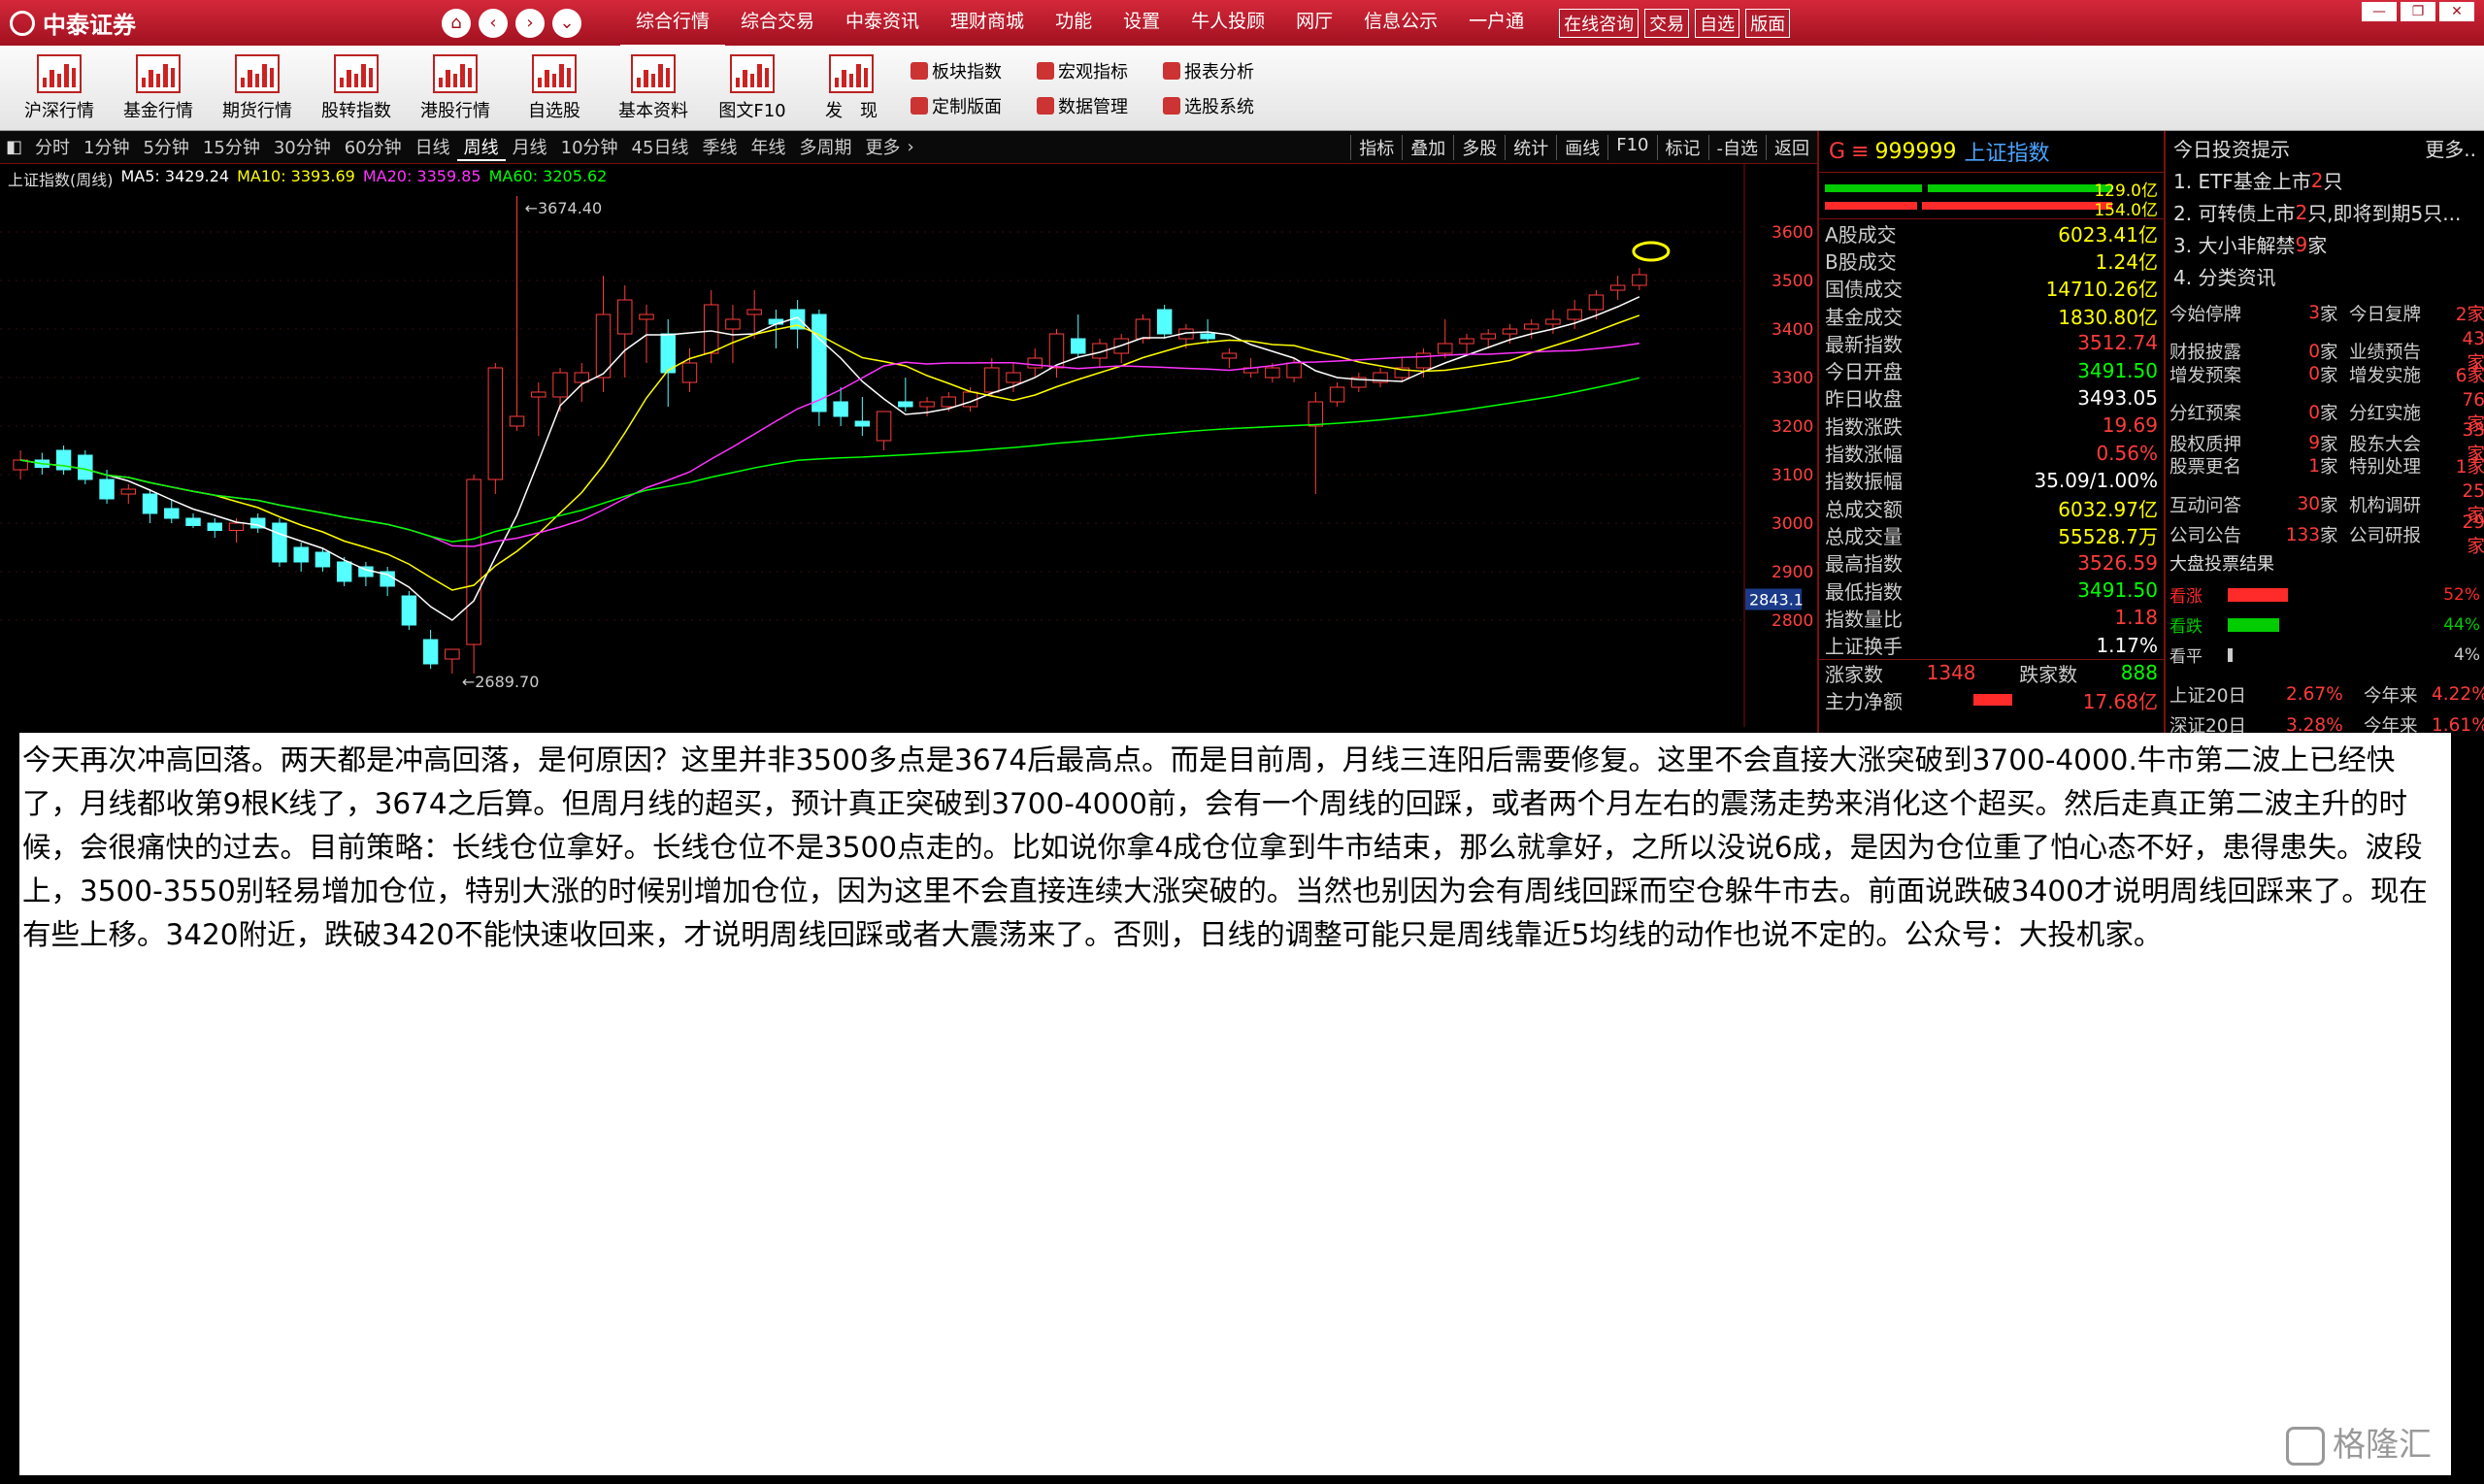 This screenshot has width=2484, height=1484. What do you see at coordinates (1737, 147) in the screenshot?
I see `chart-tool: -自选` at bounding box center [1737, 147].